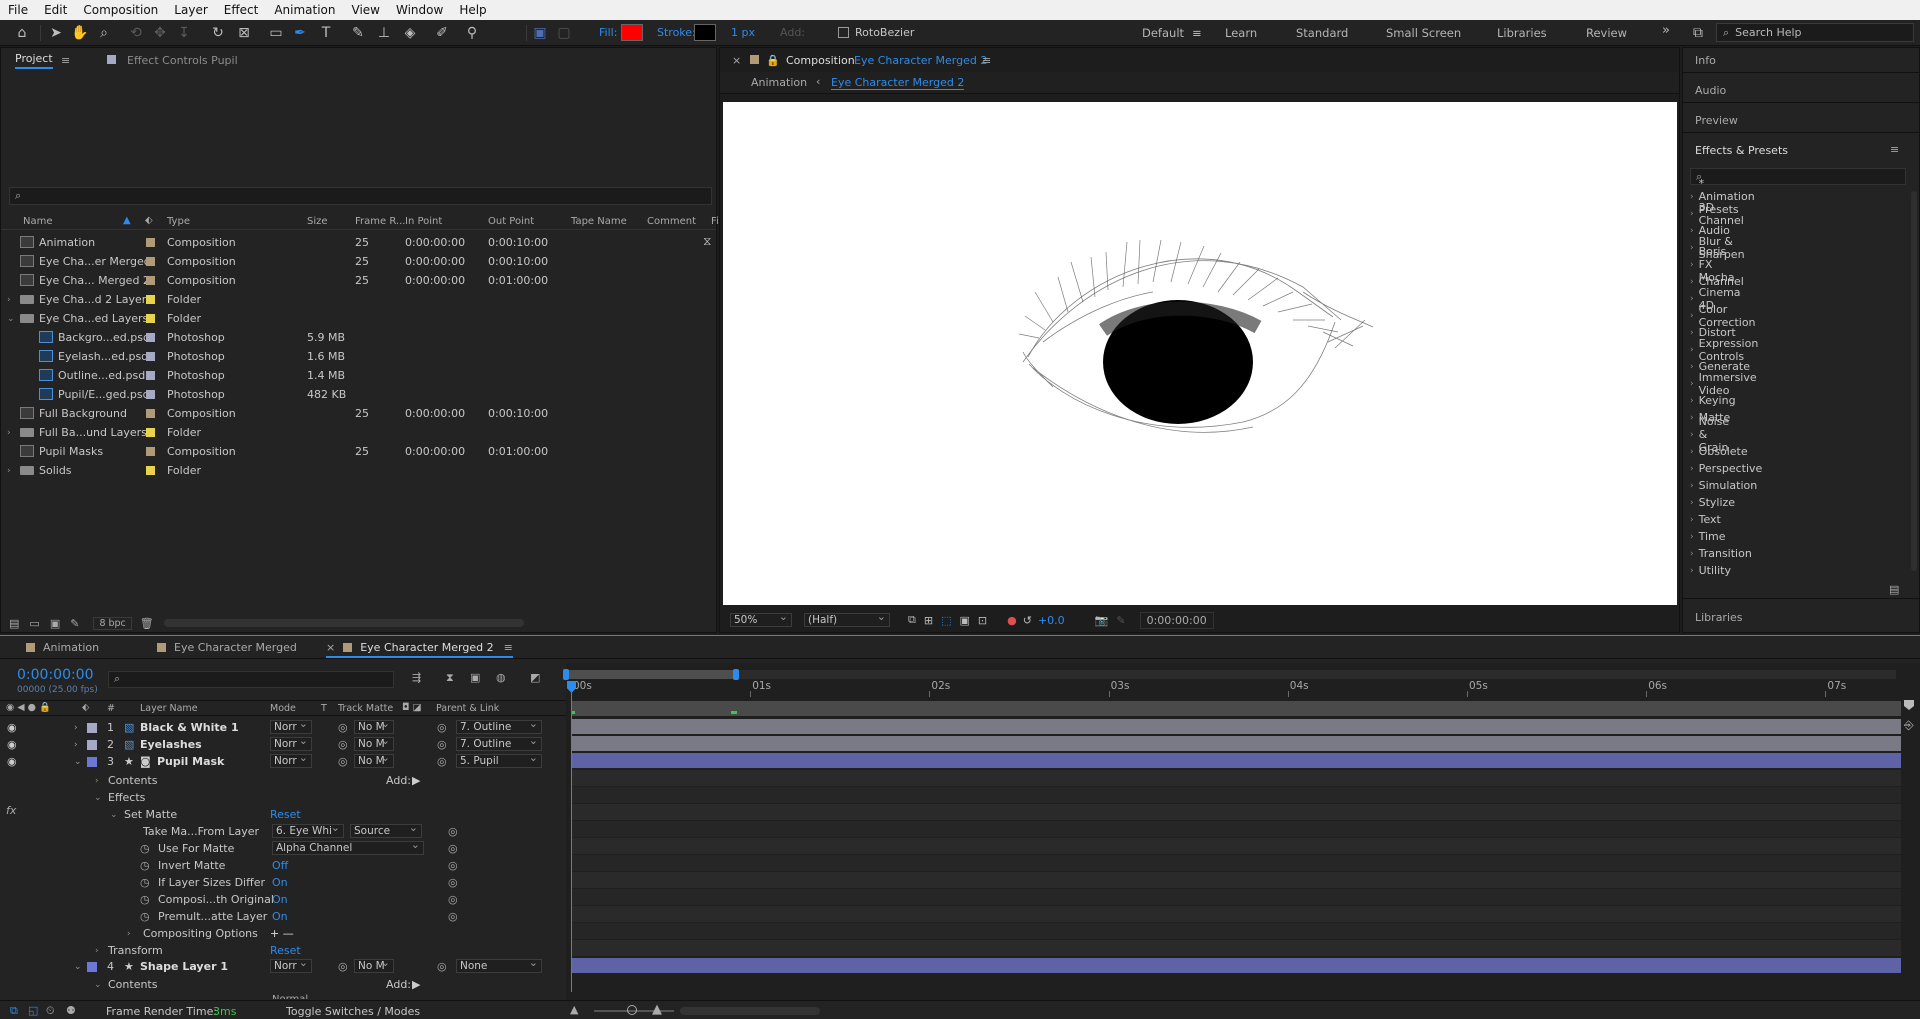 Image resolution: width=1920 pixels, height=1019 pixels. What do you see at coordinates (1120, 620) in the screenshot?
I see `show-snapshot-icon: ✎` at bounding box center [1120, 620].